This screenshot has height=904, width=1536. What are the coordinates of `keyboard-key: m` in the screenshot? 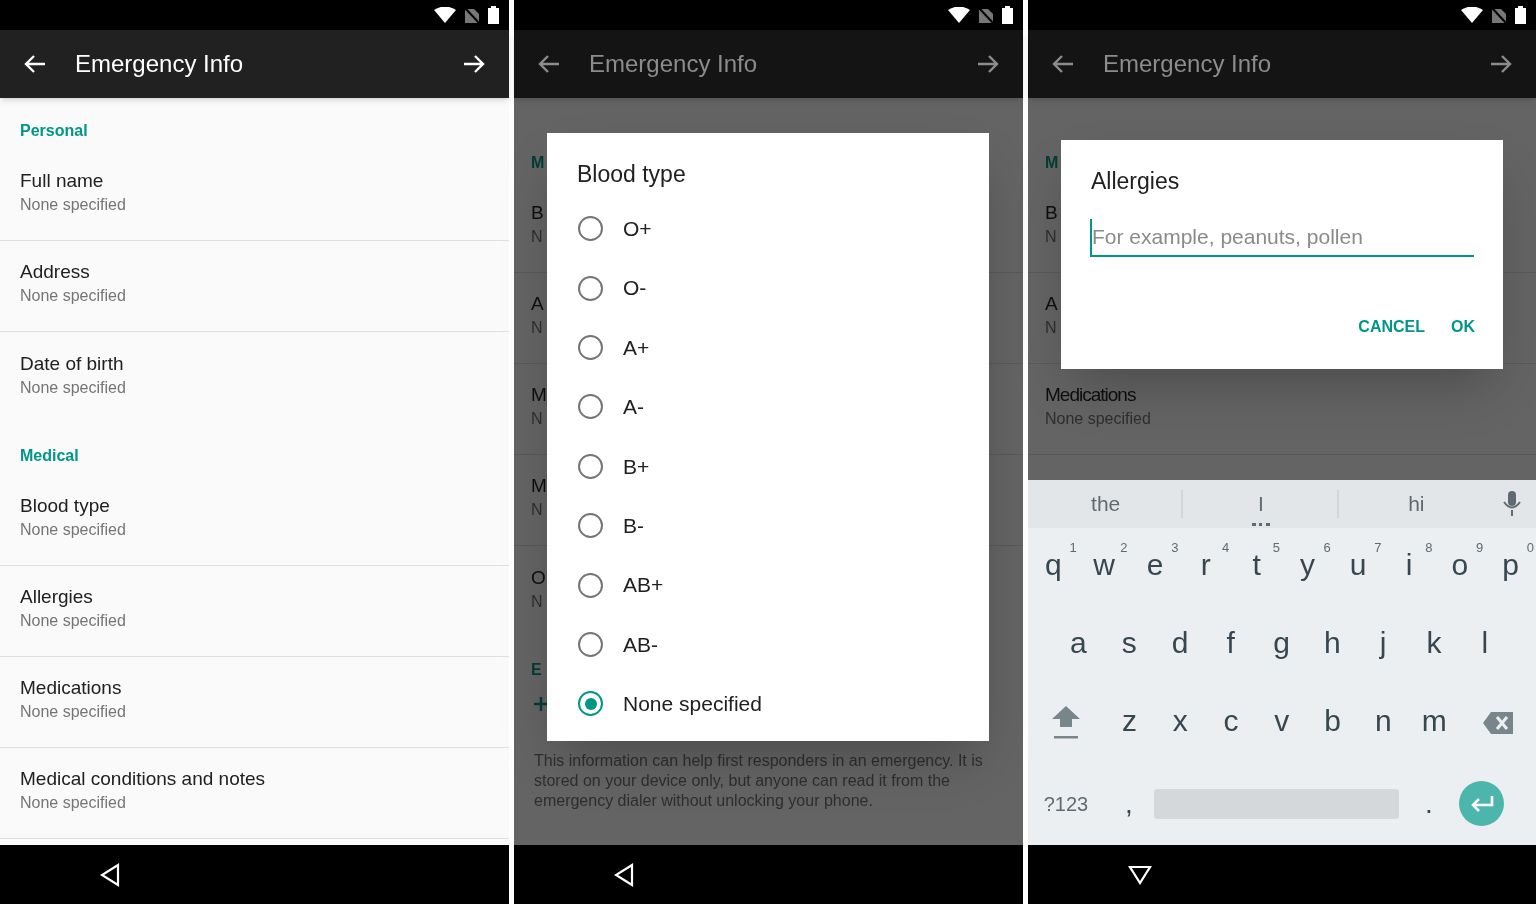 It's located at (1434, 723).